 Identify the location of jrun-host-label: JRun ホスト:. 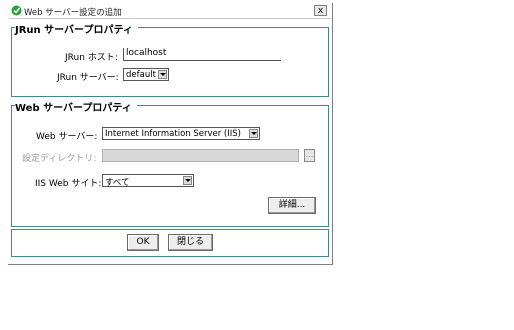
(91, 58).